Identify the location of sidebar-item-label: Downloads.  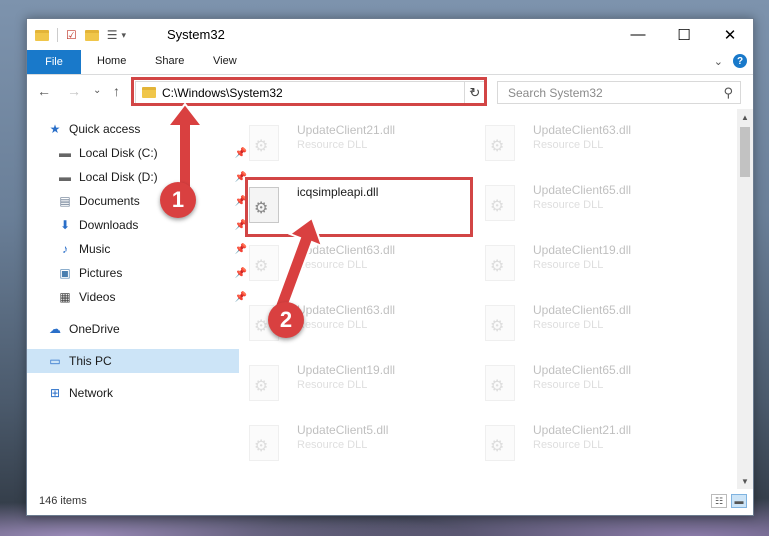
(109, 225).